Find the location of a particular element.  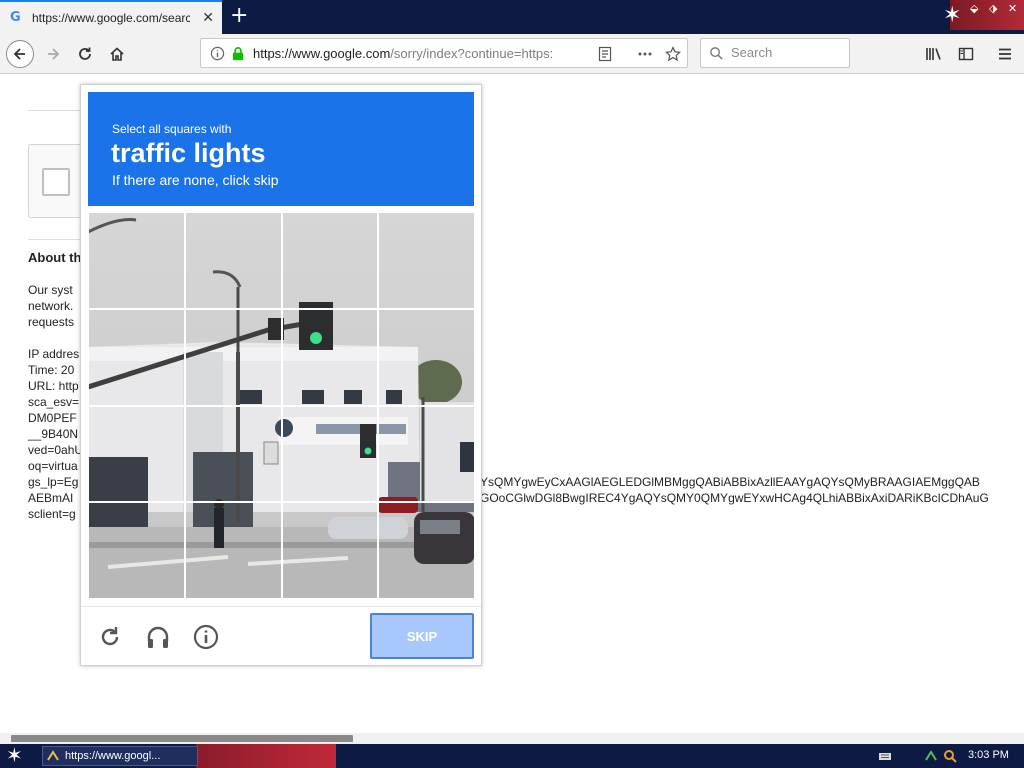

taskbar-clock: 3:03 PM is located at coordinates (988, 755).